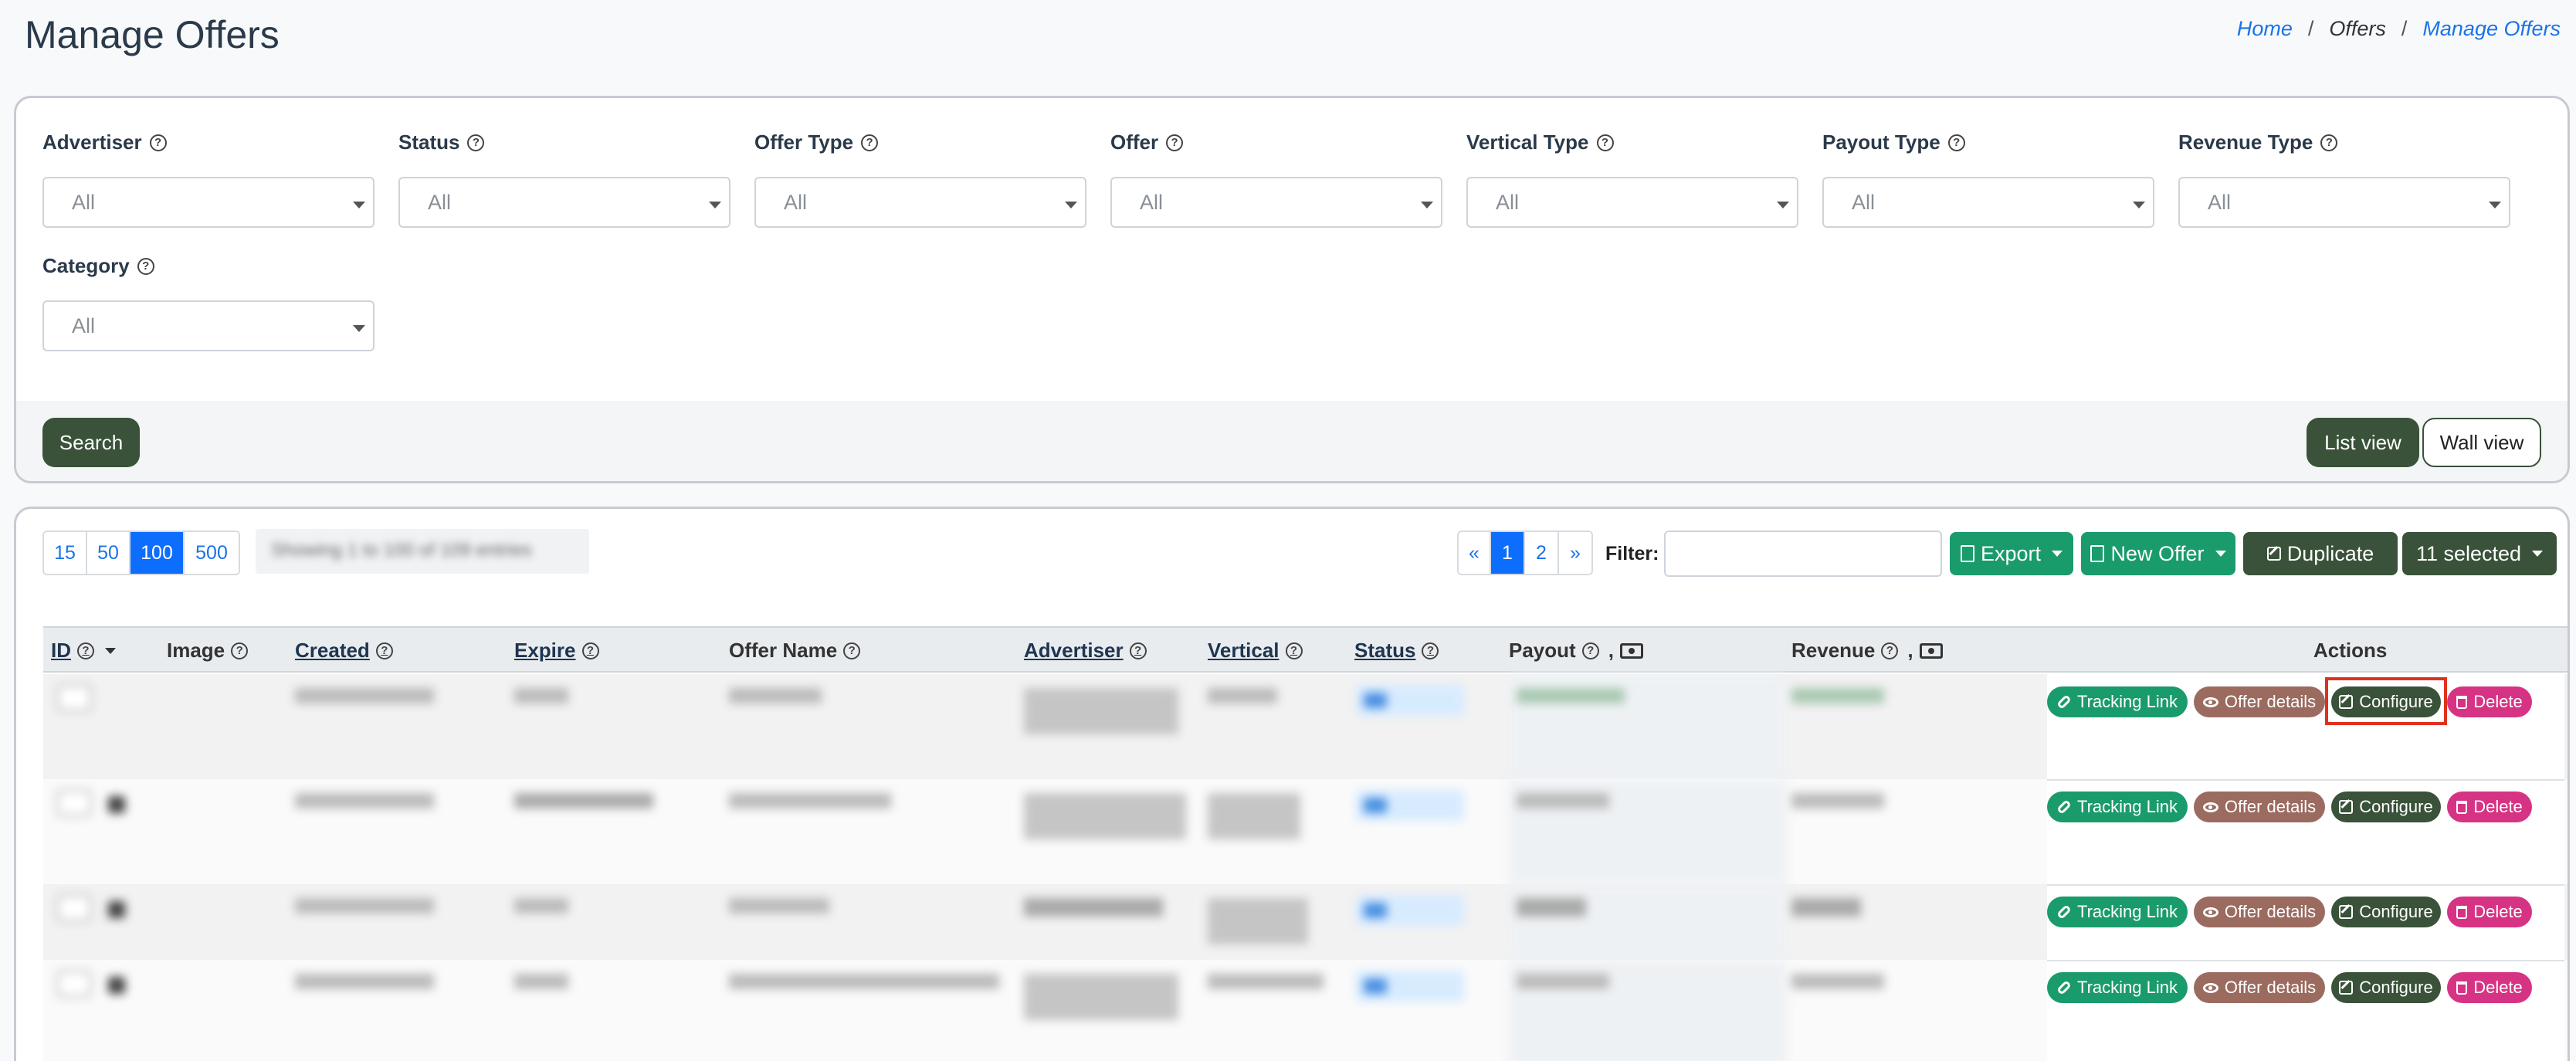 The height and width of the screenshot is (1061, 2576). What do you see at coordinates (2011, 554) in the screenshot?
I see `export-button: Export` at bounding box center [2011, 554].